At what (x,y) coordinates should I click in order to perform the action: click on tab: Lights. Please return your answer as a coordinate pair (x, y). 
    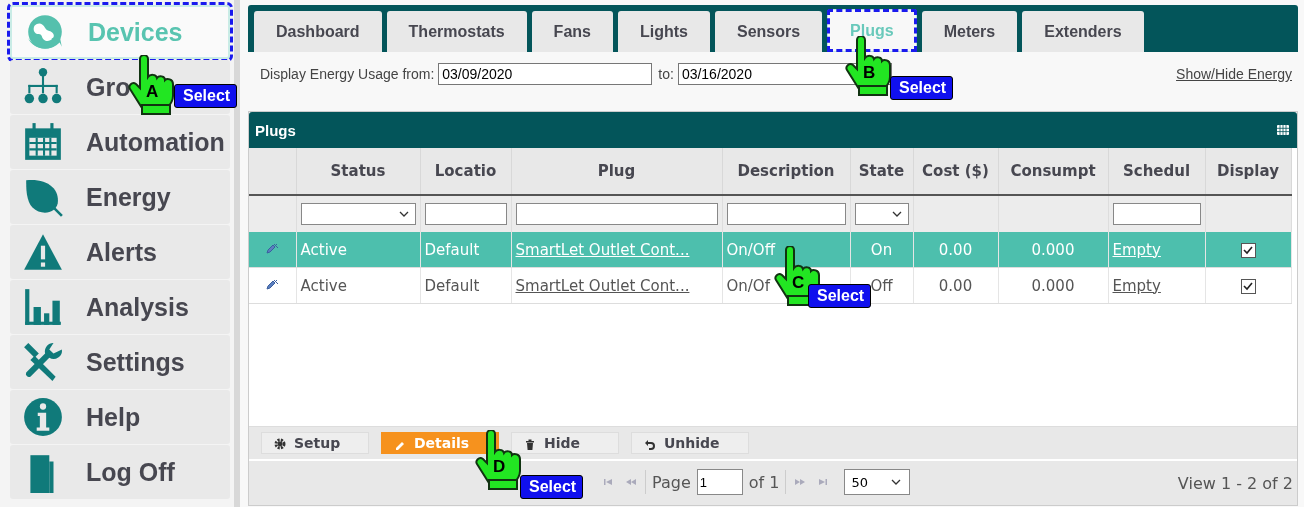
    Looking at the image, I should click on (663, 31).